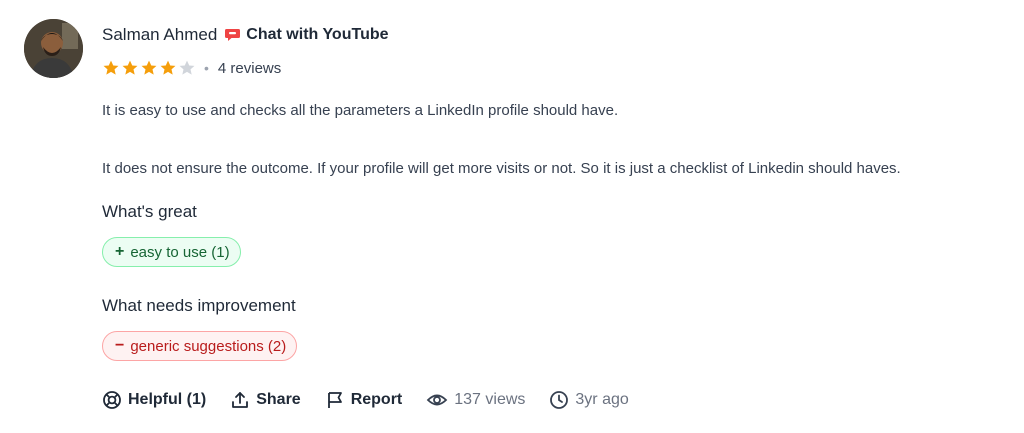  Describe the element at coordinates (233, 35) in the screenshot. I see `youtube-chat-logo-icon` at that location.